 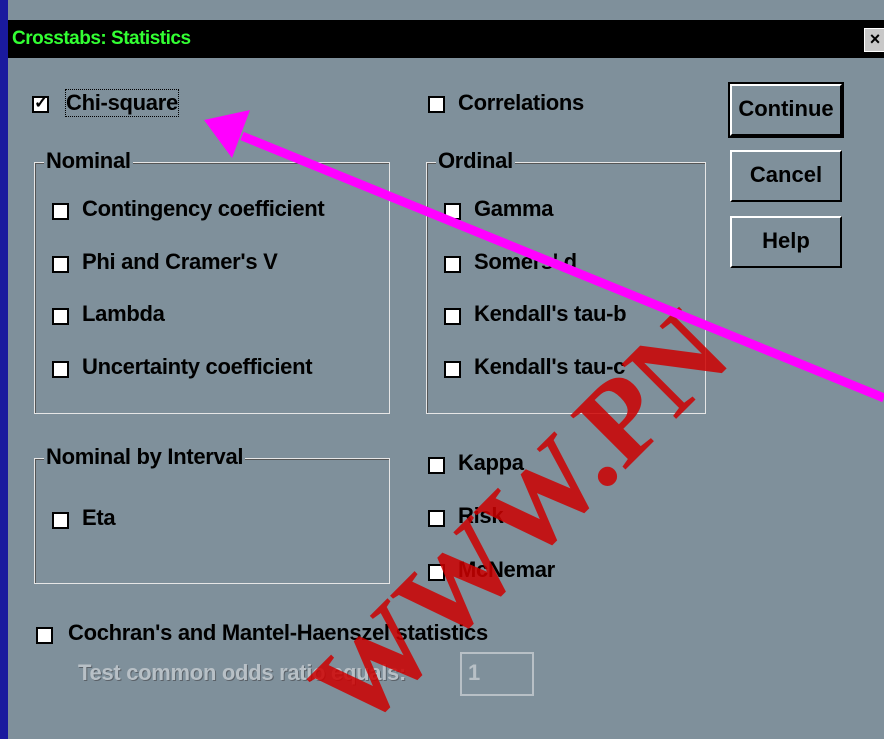 What do you see at coordinates (278, 633) in the screenshot?
I see `cochran-mantel-haenszel-label: Cochran's and Mantel-Haenszel statistics` at bounding box center [278, 633].